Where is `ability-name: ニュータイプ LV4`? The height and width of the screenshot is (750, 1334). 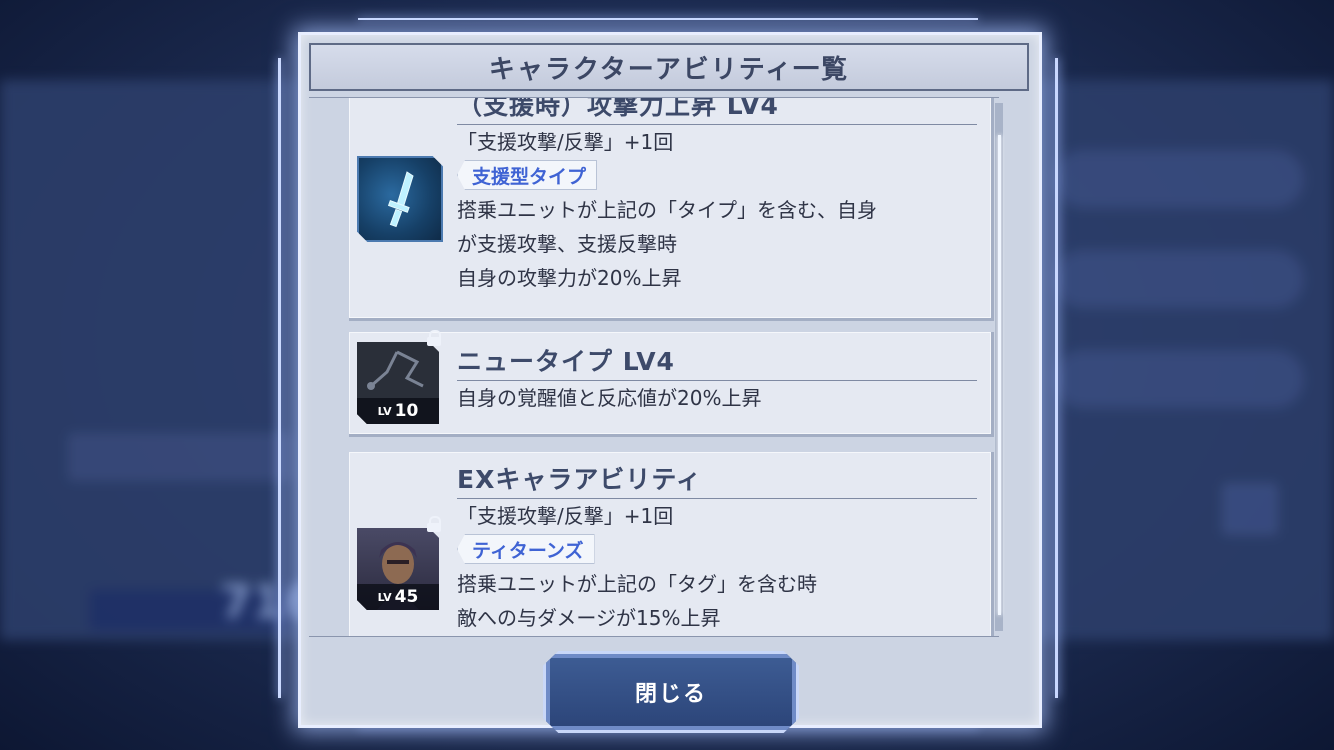 ability-name: ニュータイプ LV4 is located at coordinates (717, 361).